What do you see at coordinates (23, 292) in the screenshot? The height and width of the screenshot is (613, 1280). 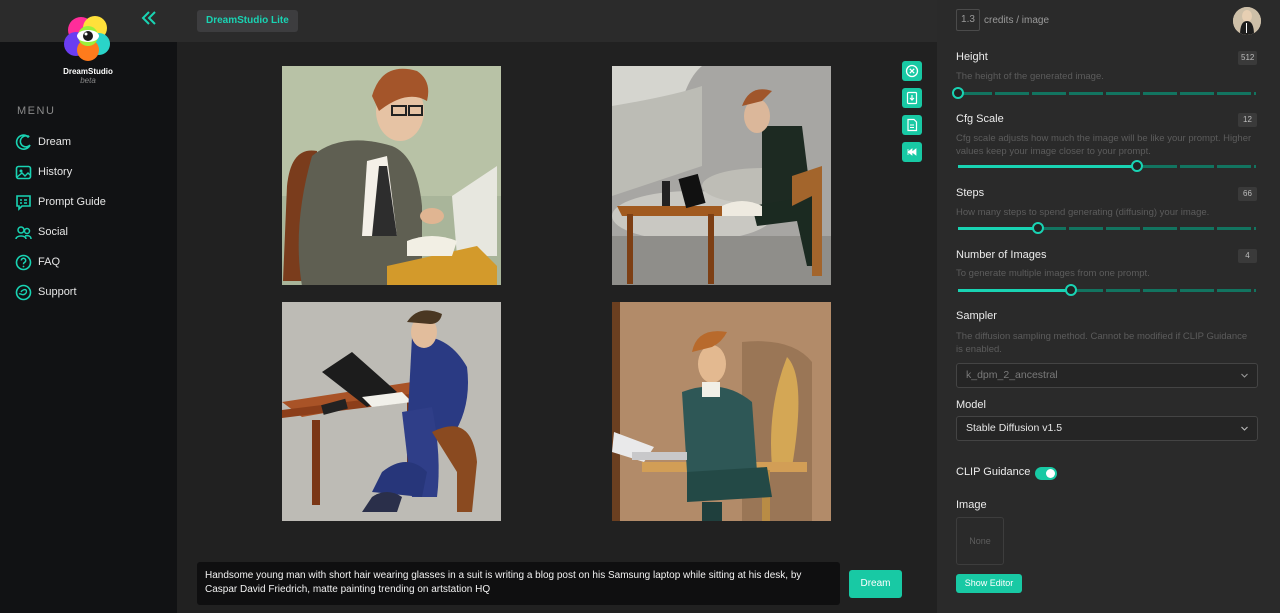 I see `support-icon` at bounding box center [23, 292].